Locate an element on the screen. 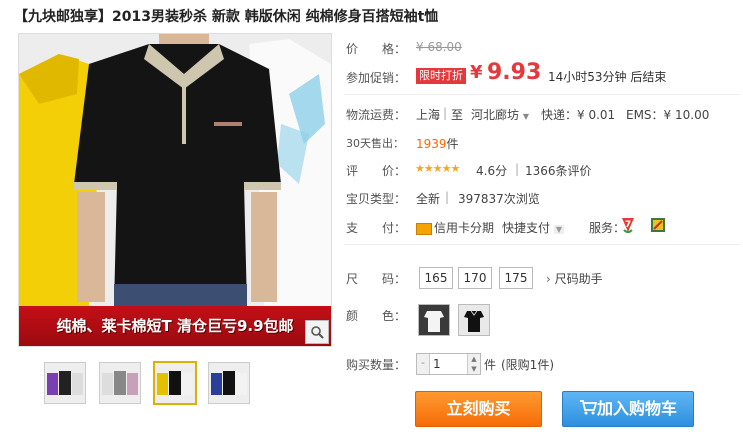 Image resolution: width=743 pixels, height=442 pixels. sold-count-wrap: 1939件 is located at coordinates (437, 143).